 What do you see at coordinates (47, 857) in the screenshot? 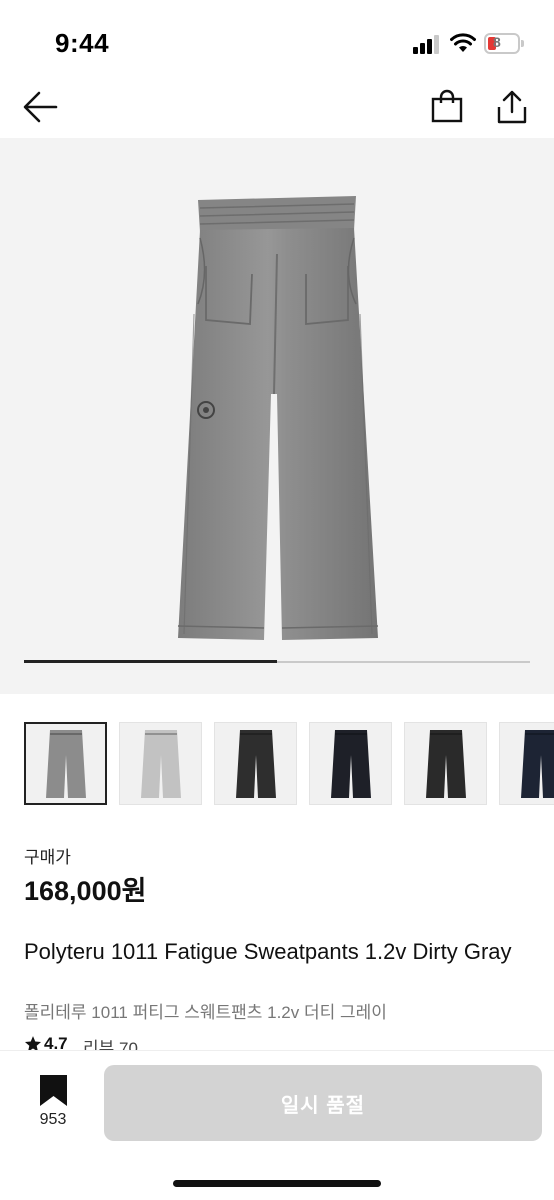
I see `price-label: 구매가` at bounding box center [47, 857].